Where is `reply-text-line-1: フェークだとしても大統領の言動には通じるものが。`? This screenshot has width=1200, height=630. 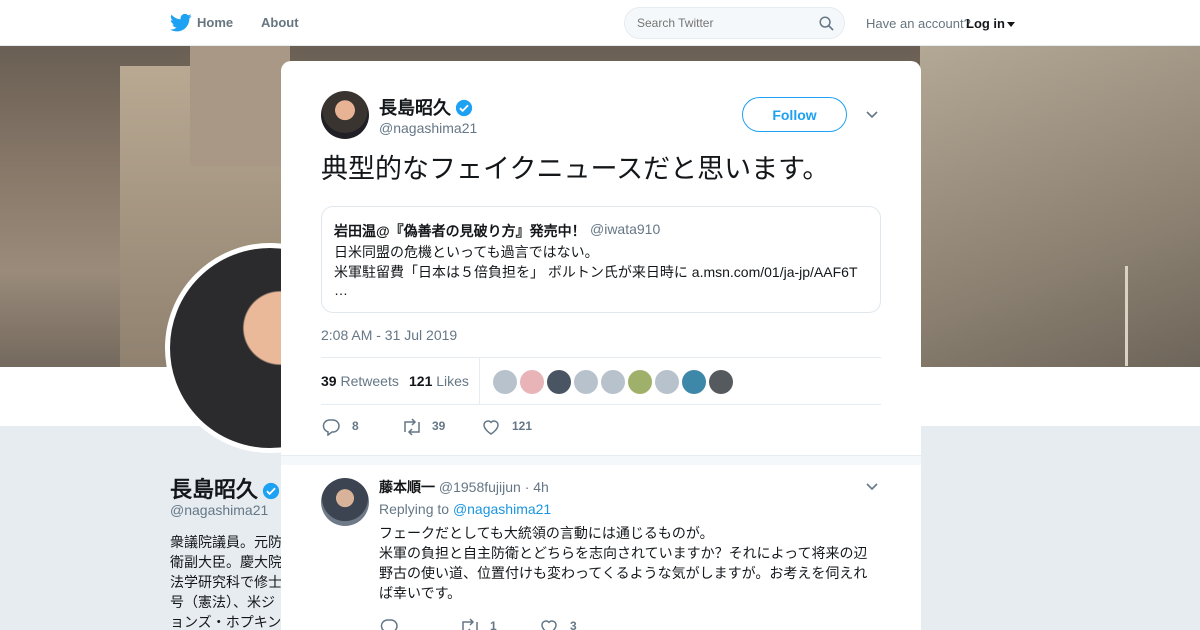
reply-text-line-1: フェークだとしても大統領の言動には通じるものが。 is located at coordinates (546, 533).